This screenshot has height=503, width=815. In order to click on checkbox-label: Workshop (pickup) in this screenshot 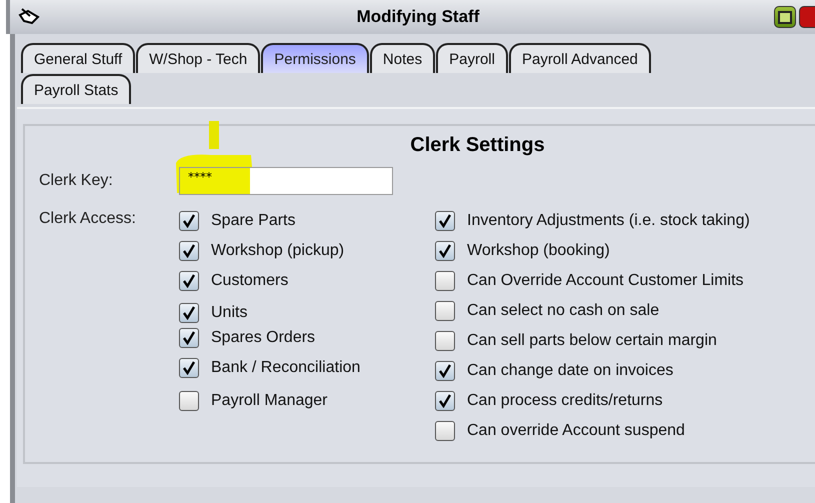, I will do `click(277, 251)`.